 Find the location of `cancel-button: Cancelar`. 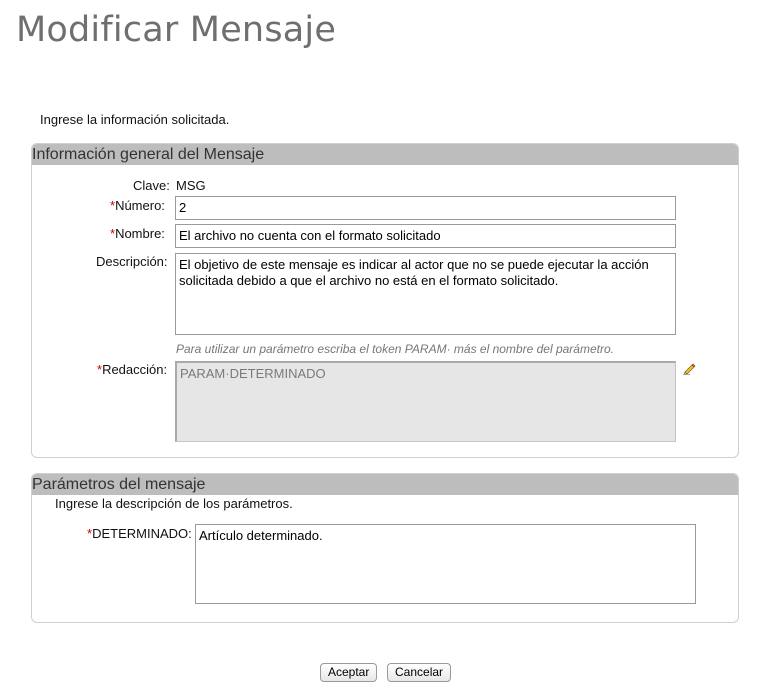

cancel-button: Cancelar is located at coordinates (419, 672).